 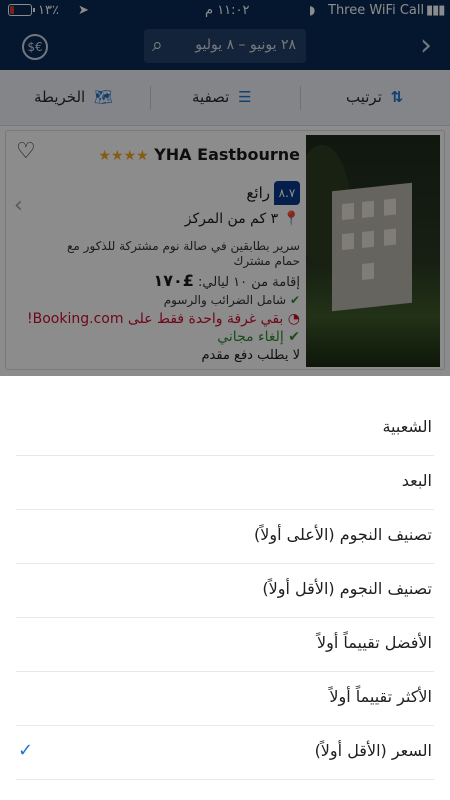 I want to click on sort-option-best-reviewed: الأفضل تقييماً أولاً, so click(x=225, y=645).